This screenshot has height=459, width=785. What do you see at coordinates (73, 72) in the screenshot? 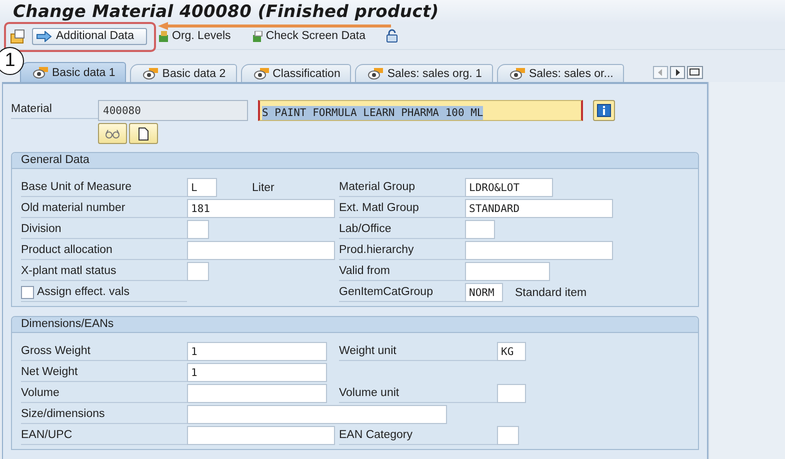
I see `tab: Basic data 1` at bounding box center [73, 72].